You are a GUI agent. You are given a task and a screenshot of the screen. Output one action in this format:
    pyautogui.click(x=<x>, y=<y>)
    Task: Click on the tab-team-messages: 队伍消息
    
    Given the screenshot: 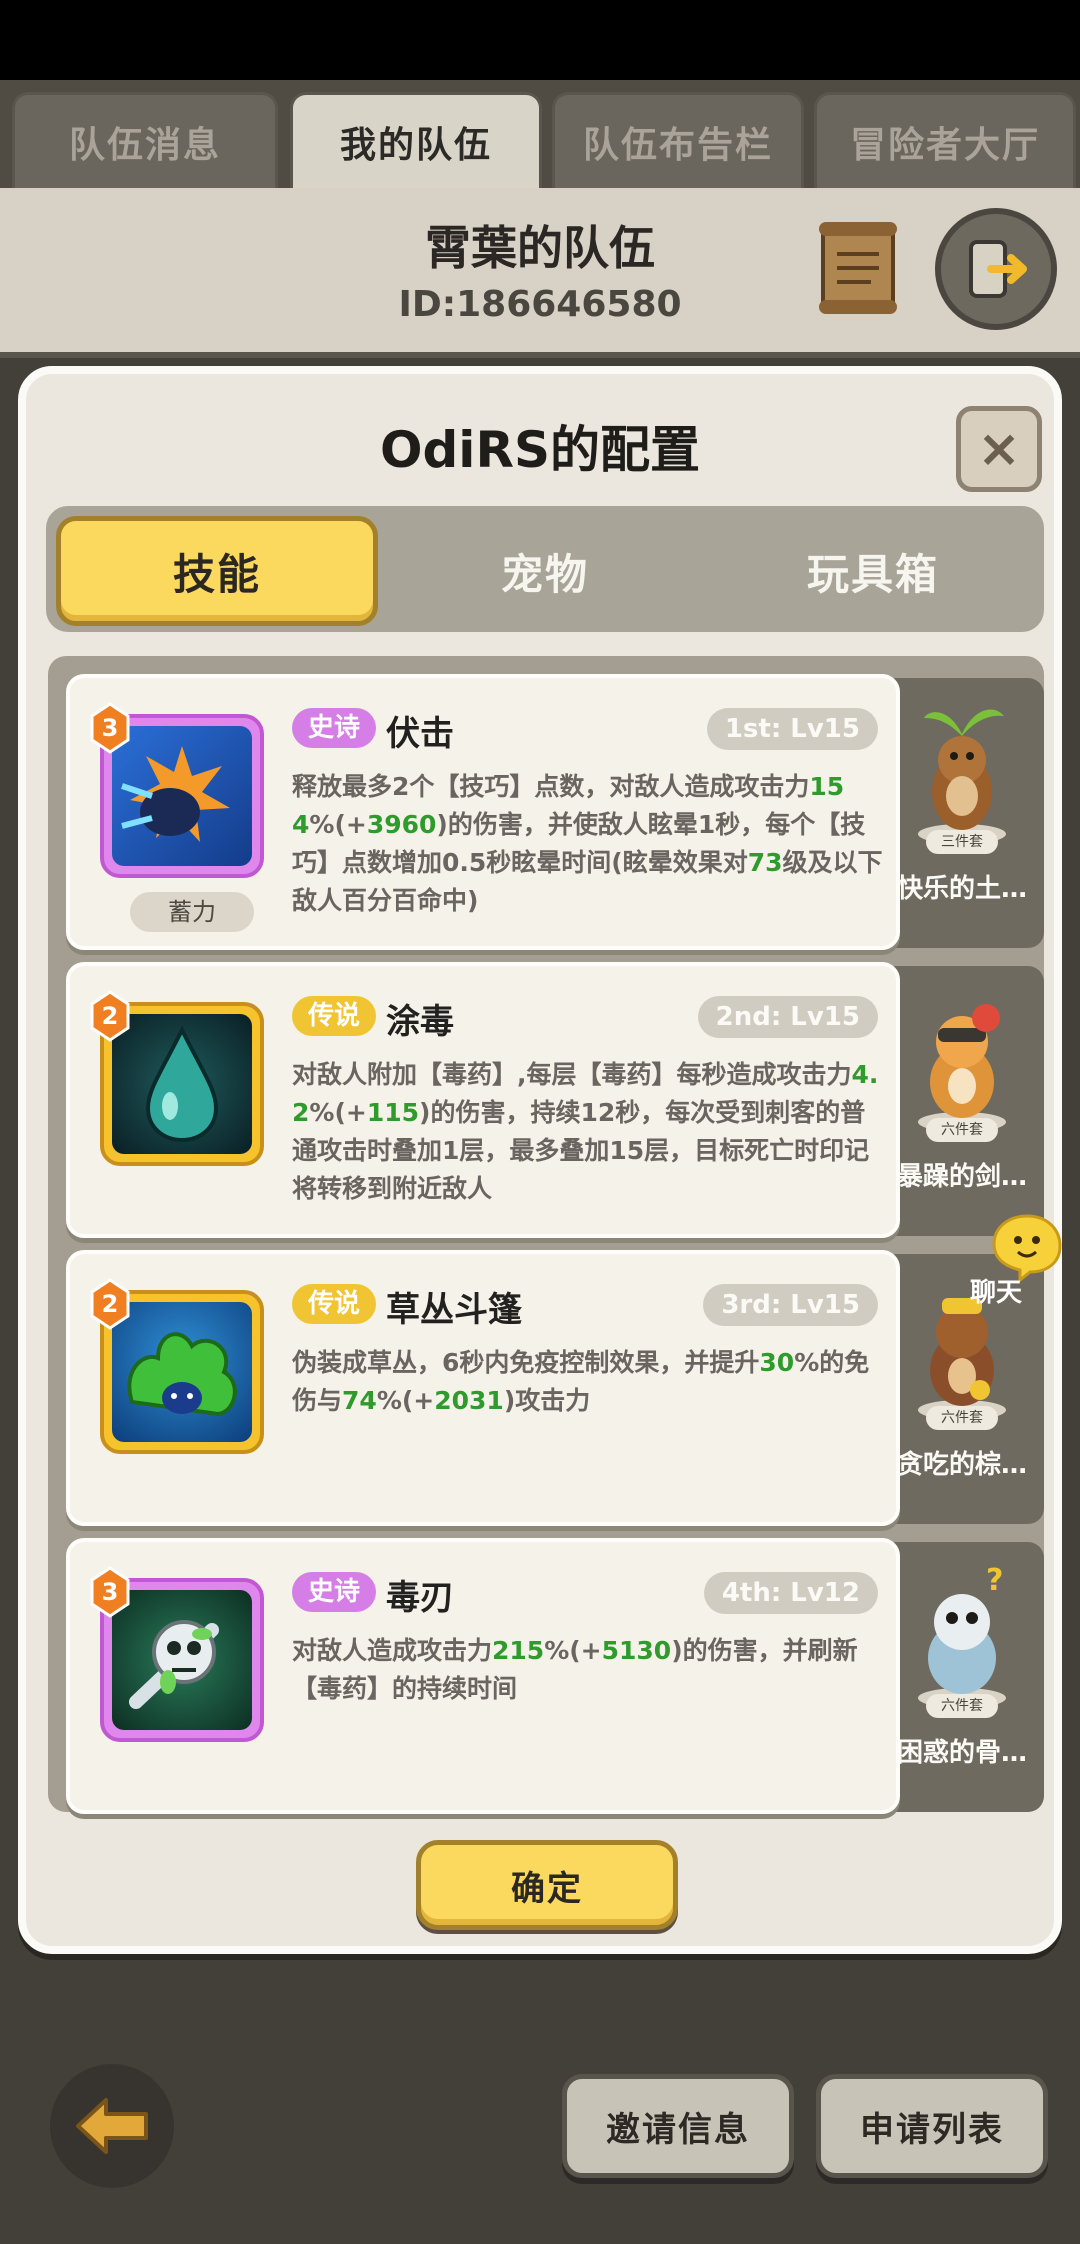 What is the action you would take?
    pyautogui.click(x=145, y=140)
    